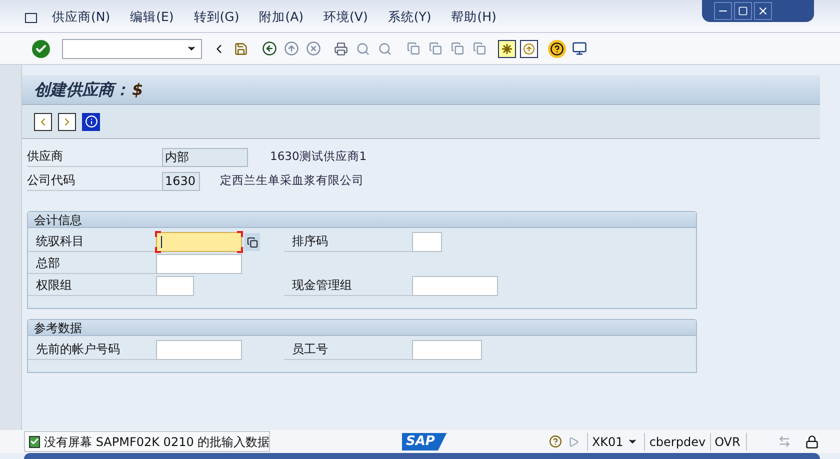 The width and height of the screenshot is (840, 459). What do you see at coordinates (341, 49) in the screenshot?
I see `print-icon` at bounding box center [341, 49].